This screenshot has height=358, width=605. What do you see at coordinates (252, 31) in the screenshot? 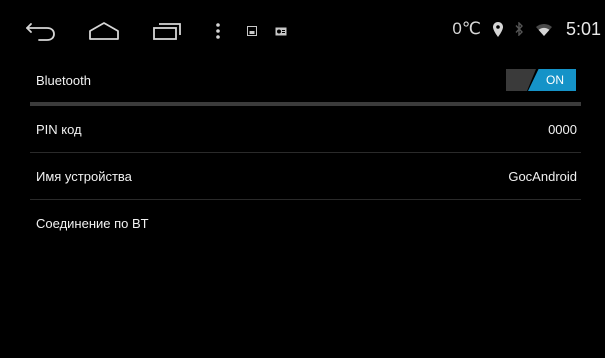
I see `notification-image-icon` at bounding box center [252, 31].